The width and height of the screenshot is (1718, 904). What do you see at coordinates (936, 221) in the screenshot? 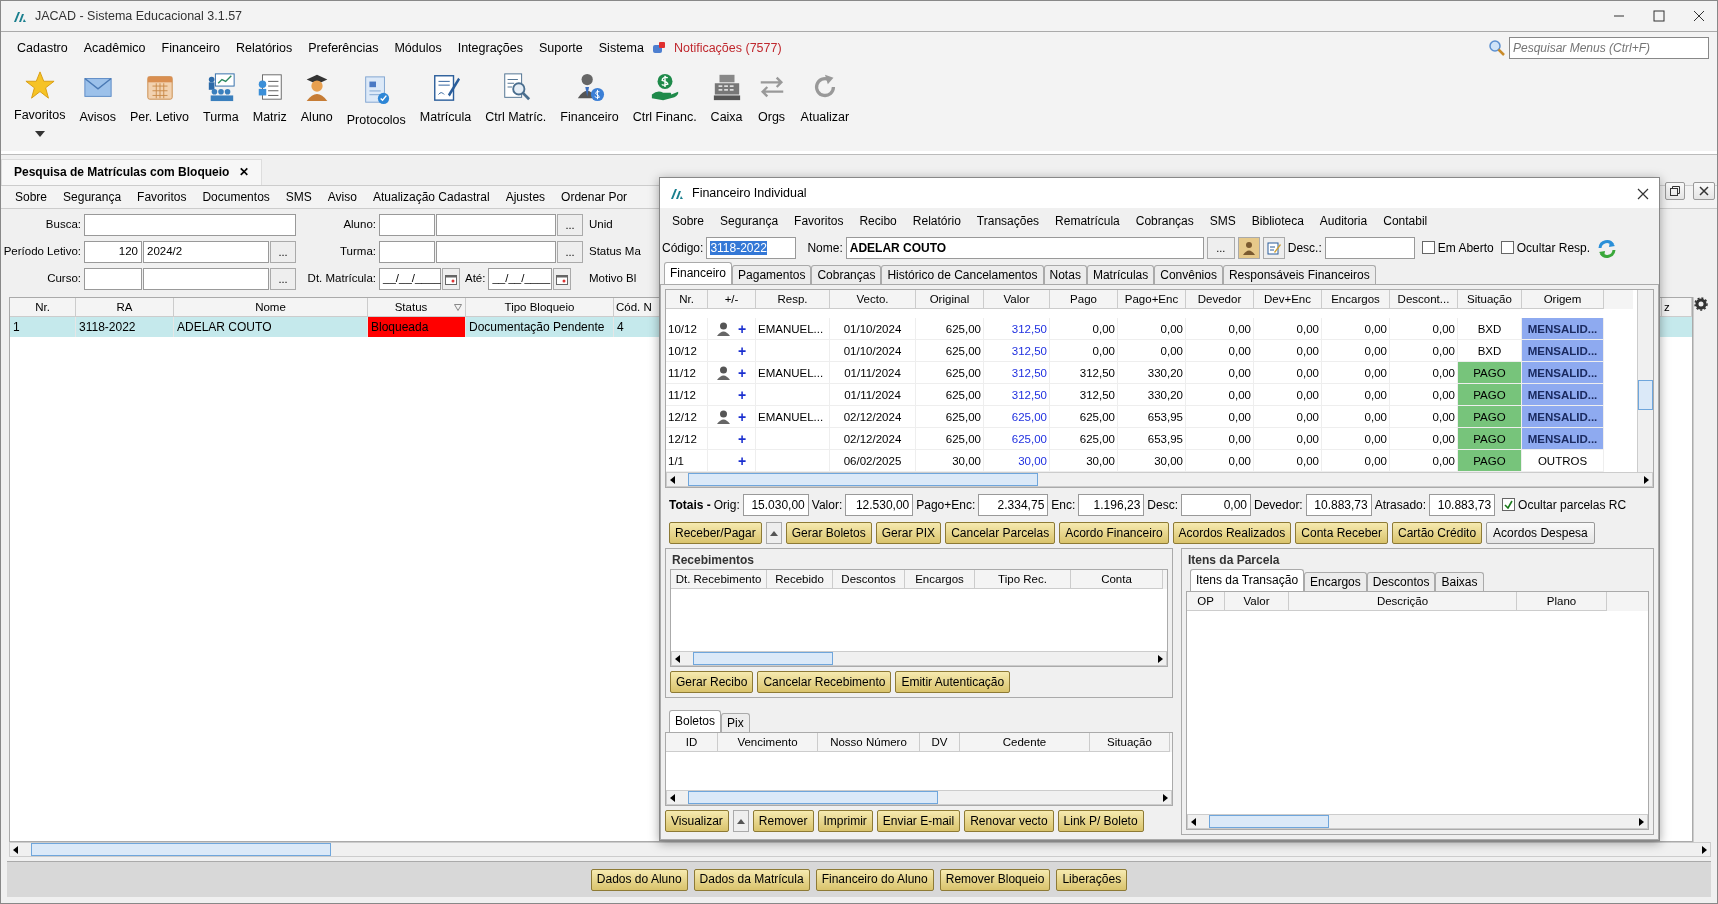
I see `menu-item: Relatório` at bounding box center [936, 221].